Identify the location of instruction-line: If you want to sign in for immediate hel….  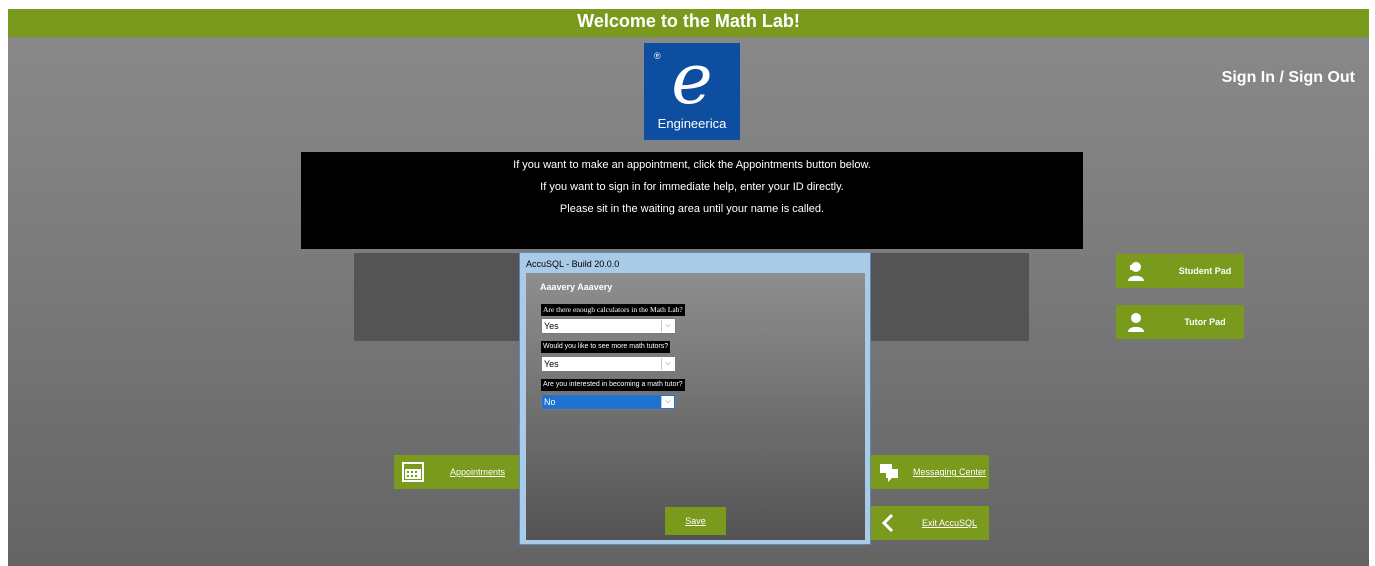
(692, 187).